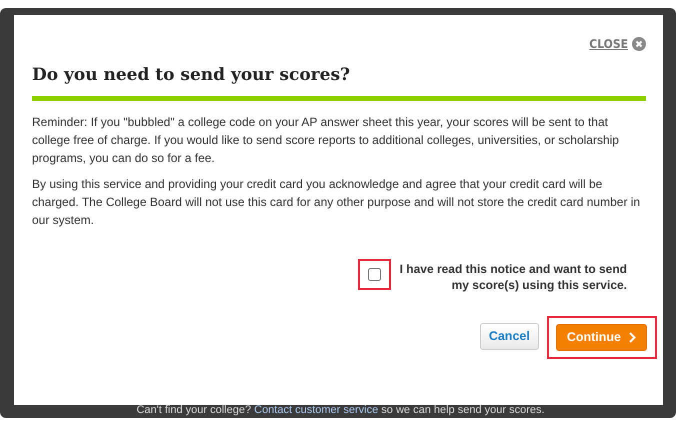 The image size is (681, 426). Describe the element at coordinates (512, 277) in the screenshot. I see `agree-label: I have read this notice and want to send my score(s) using this service.` at that location.